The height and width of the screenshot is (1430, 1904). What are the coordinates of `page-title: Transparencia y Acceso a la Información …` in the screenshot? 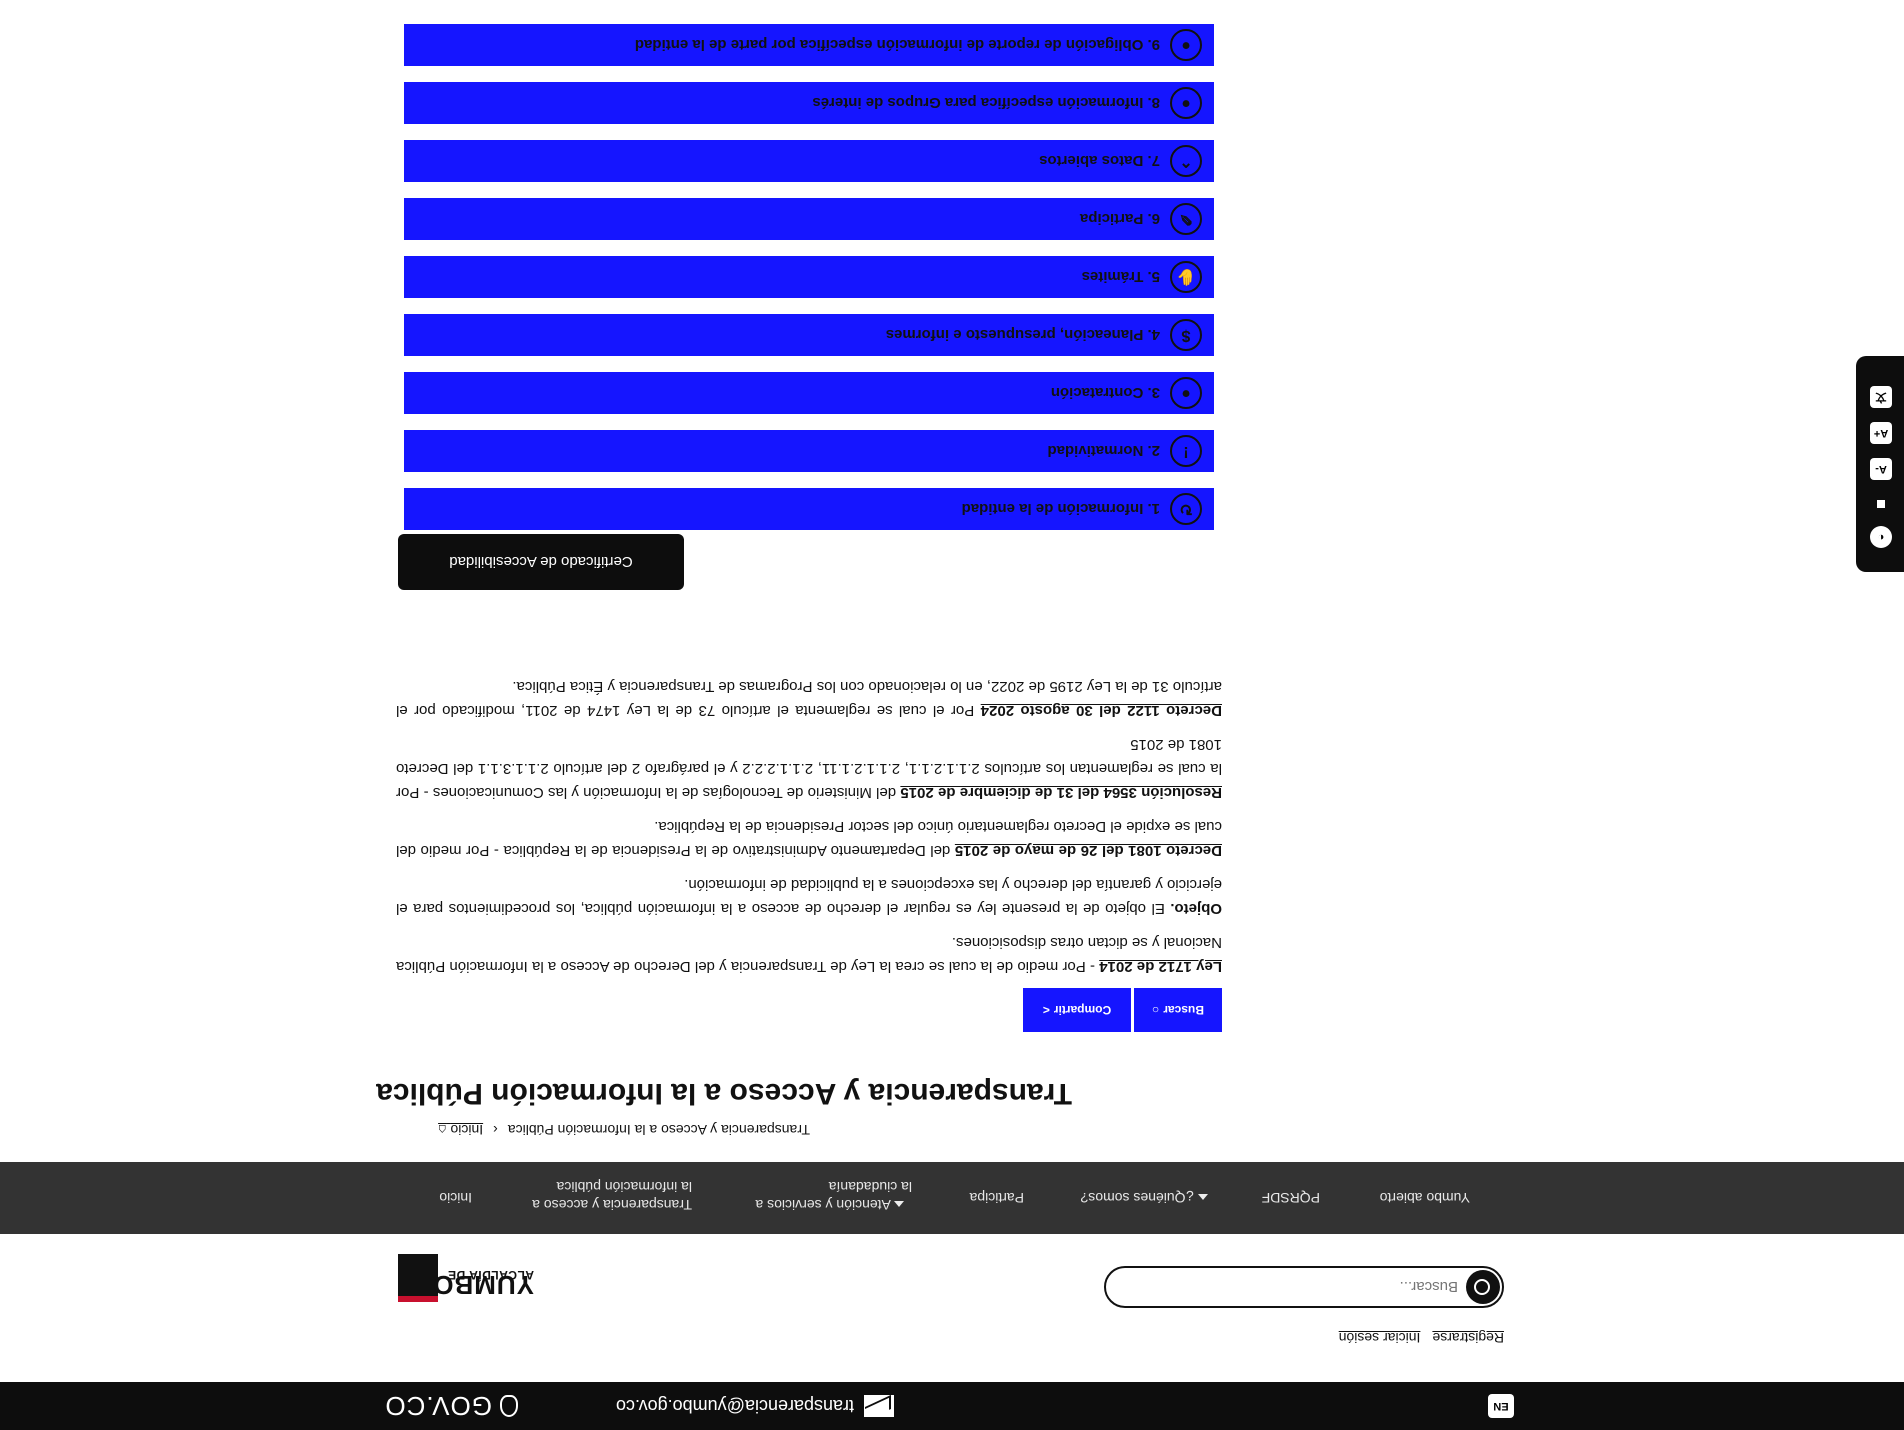 It's located at (724, 1093).